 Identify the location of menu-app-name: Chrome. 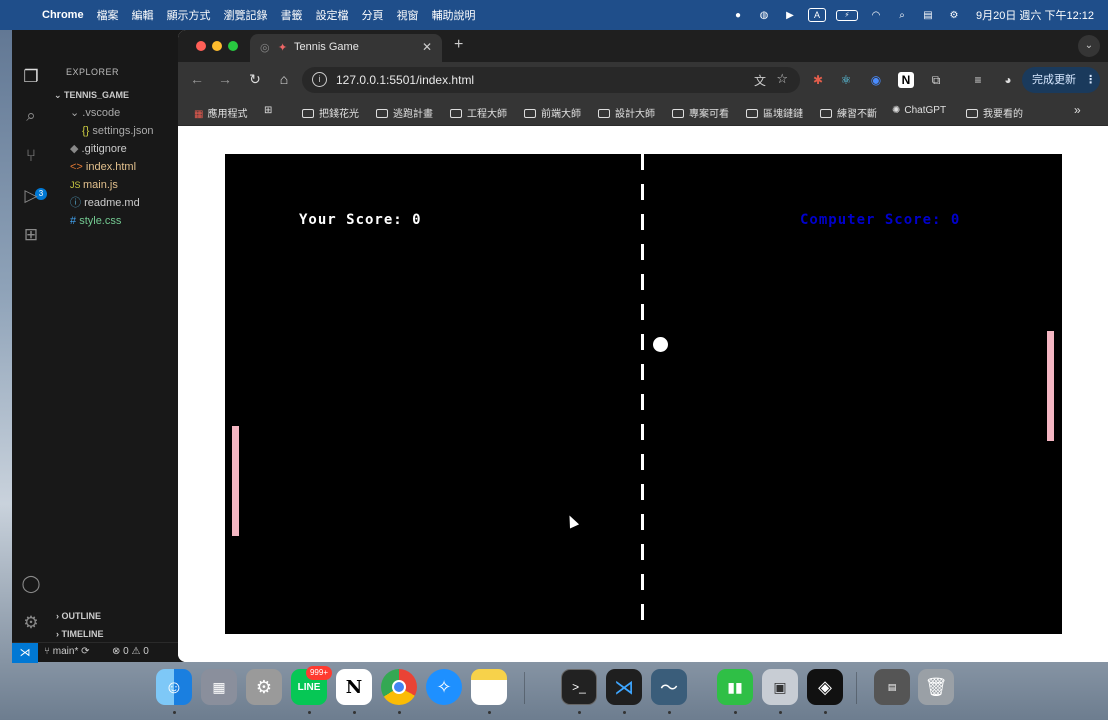
(63, 15).